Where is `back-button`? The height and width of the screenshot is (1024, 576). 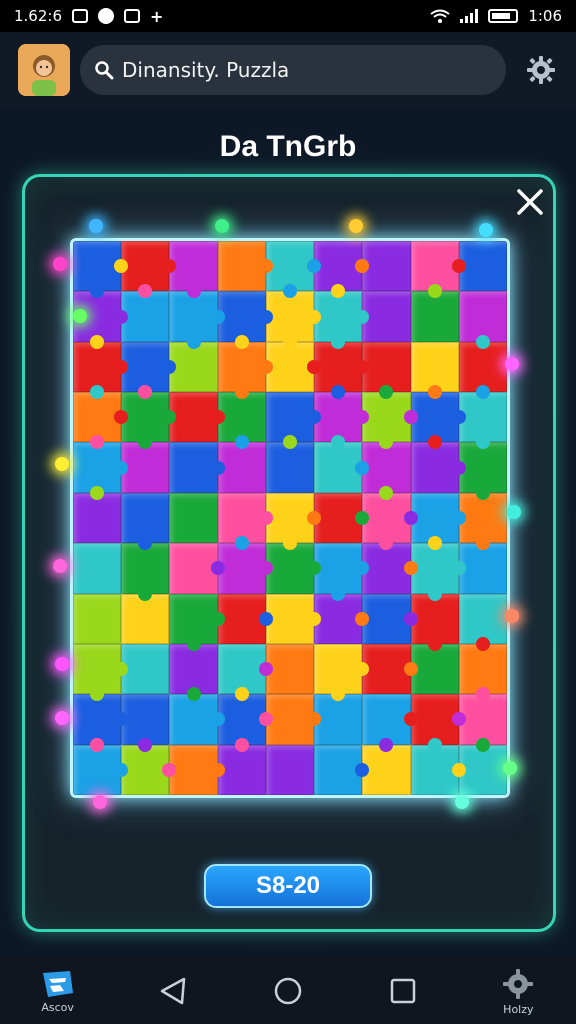
back-button is located at coordinates (173, 991).